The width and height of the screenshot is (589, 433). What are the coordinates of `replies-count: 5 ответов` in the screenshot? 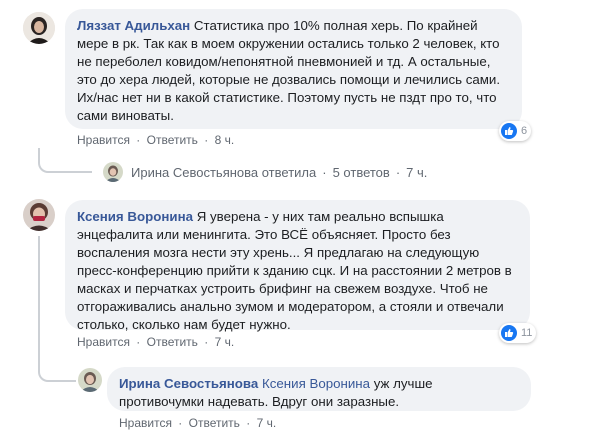 It's located at (361, 172).